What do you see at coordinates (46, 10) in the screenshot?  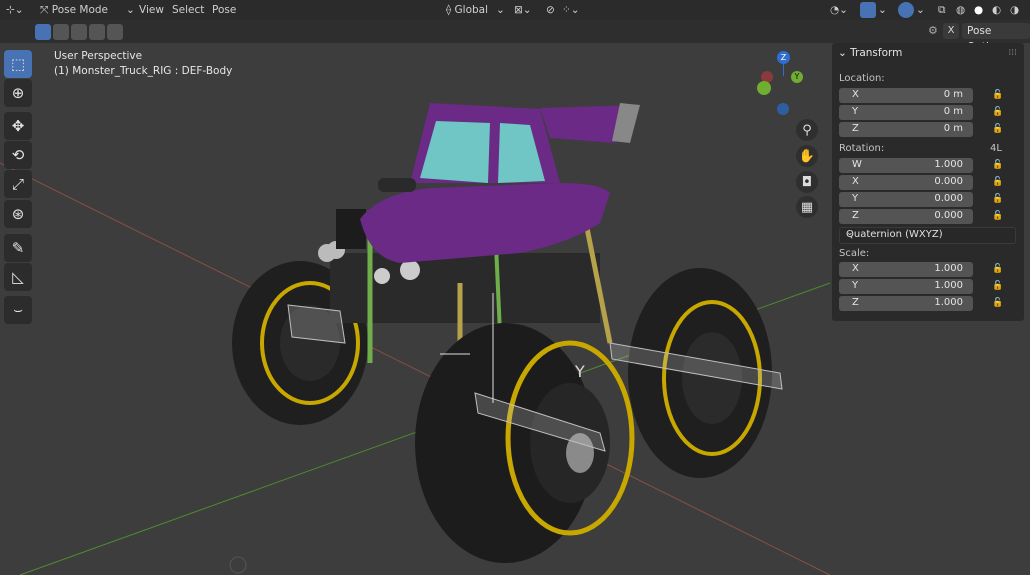 I see `pose-mode-icon: ⤧` at bounding box center [46, 10].